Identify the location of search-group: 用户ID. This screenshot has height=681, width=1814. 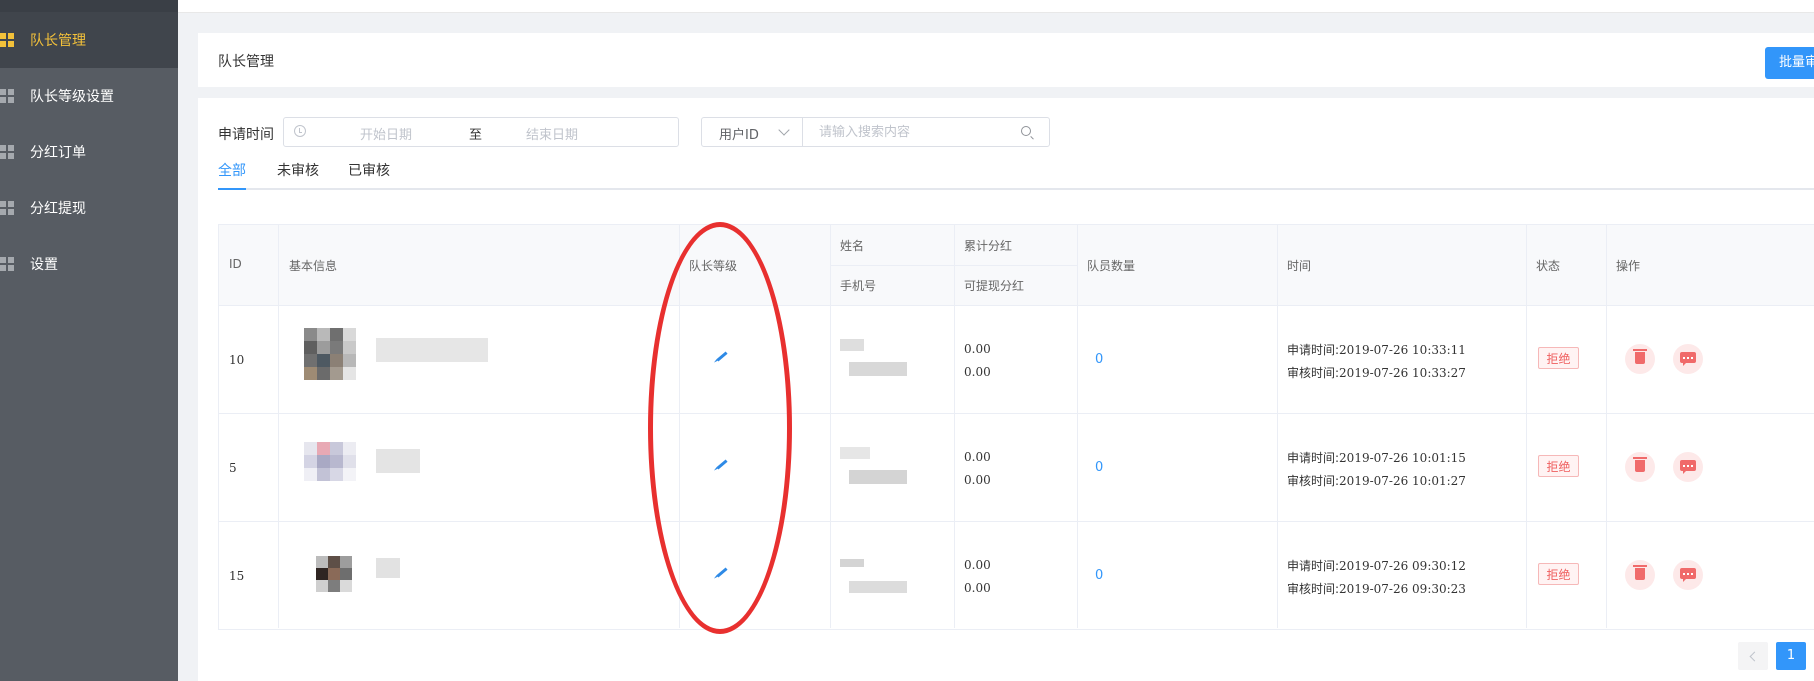
(875, 132).